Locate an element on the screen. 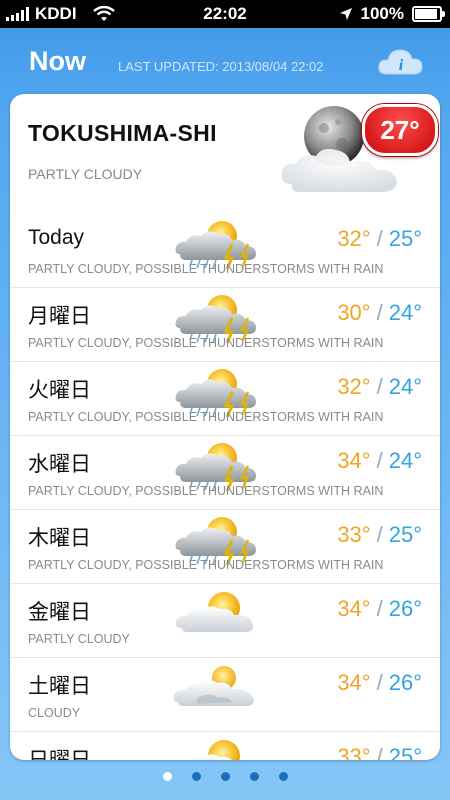 The width and height of the screenshot is (450, 800). city-name: TOKUSHIMA-SHI is located at coordinates (122, 133).